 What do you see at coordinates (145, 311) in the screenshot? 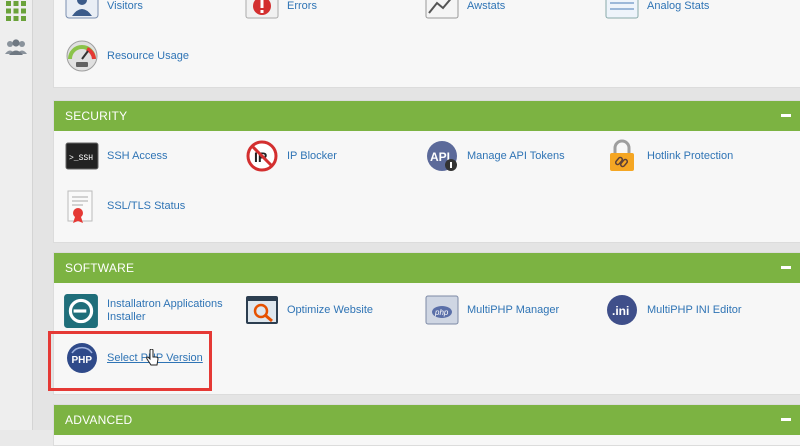
I see `installatron-link: Installatron Applications Installer` at bounding box center [145, 311].